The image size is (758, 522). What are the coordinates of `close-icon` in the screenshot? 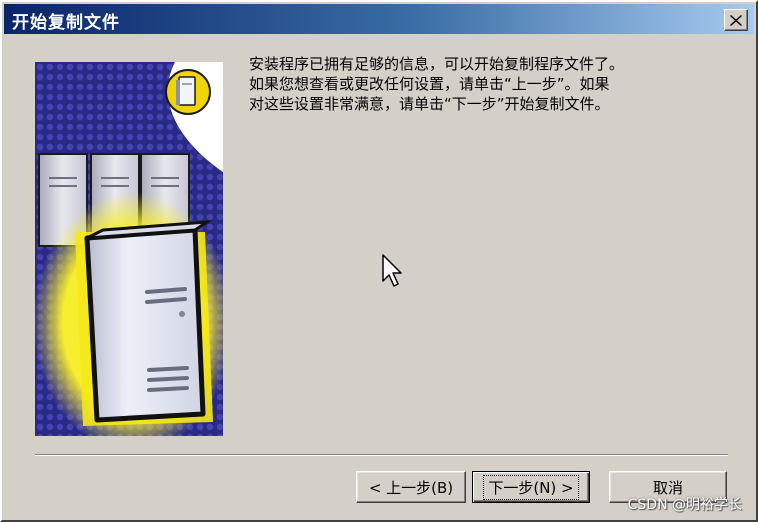 It's located at (736, 20).